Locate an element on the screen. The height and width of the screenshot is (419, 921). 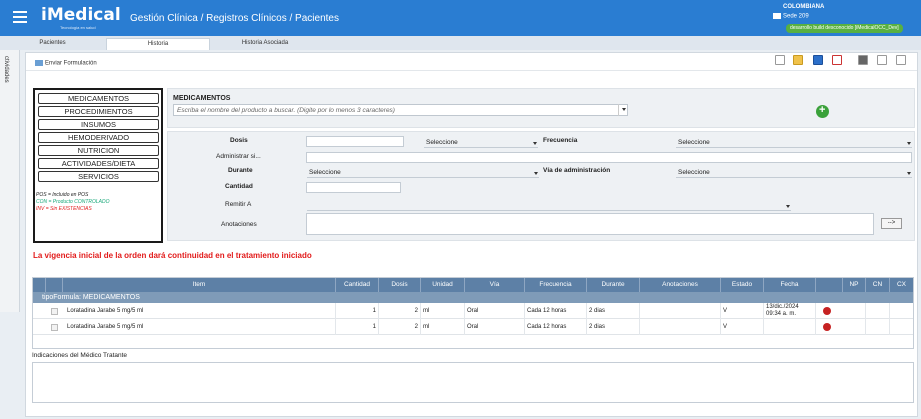
dosis-input is located at coordinates (355, 141).